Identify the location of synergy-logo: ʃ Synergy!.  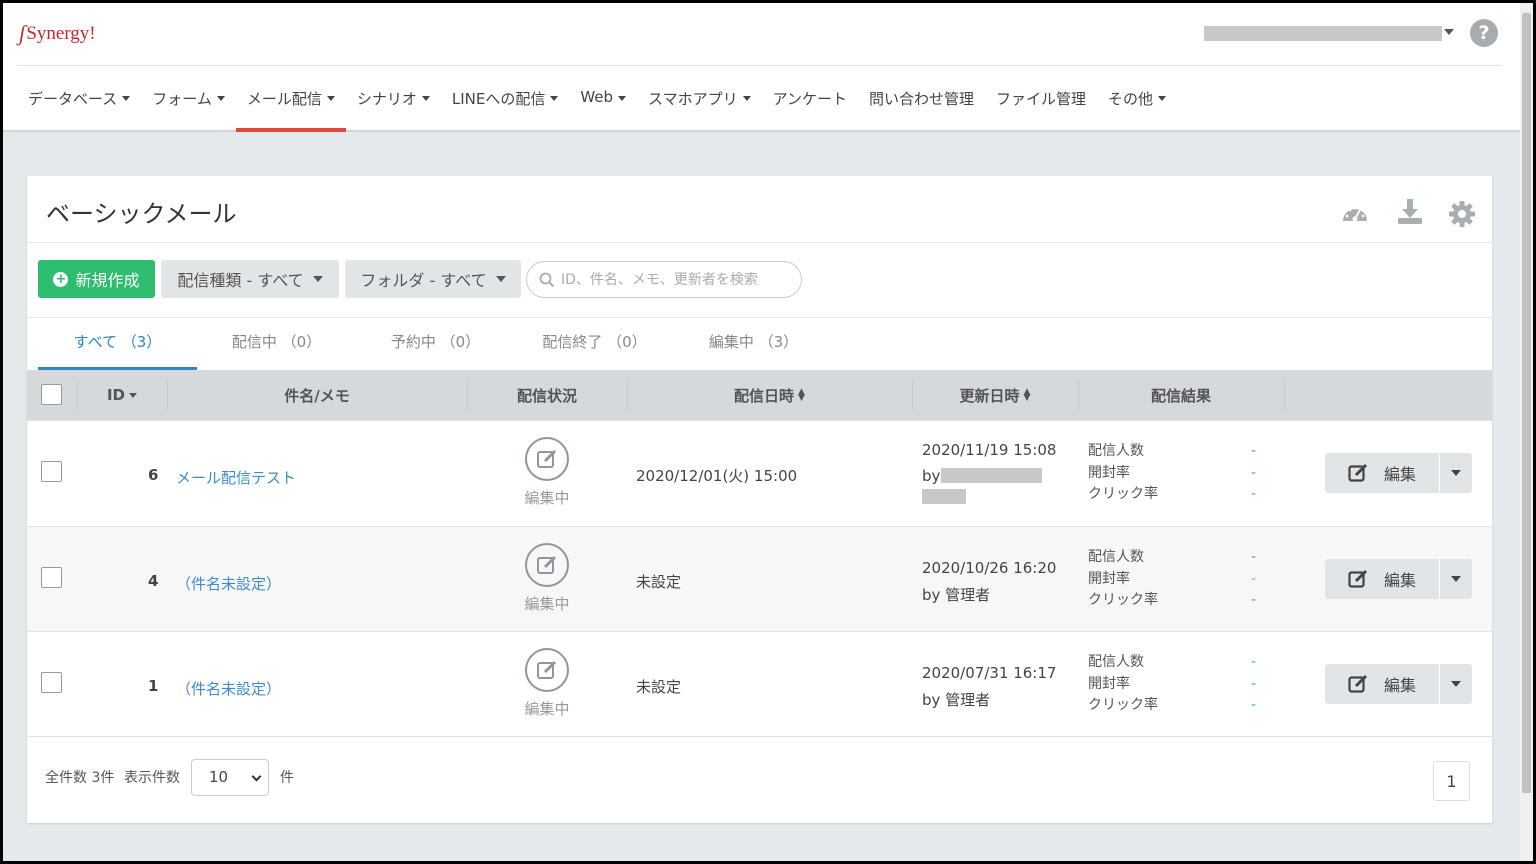
(57, 34).